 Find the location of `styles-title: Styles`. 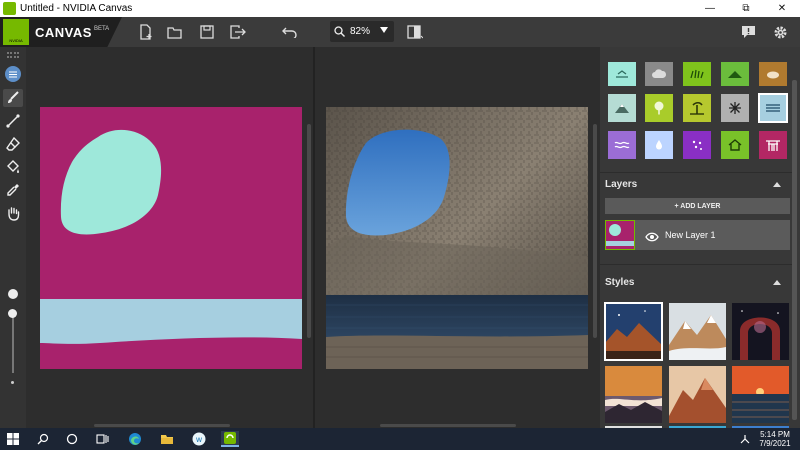

styles-title: Styles is located at coordinates (620, 282).